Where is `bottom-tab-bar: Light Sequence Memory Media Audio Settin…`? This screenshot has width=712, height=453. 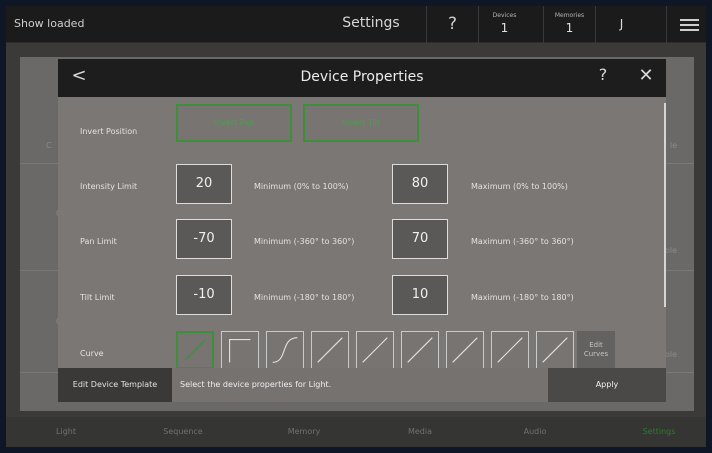 bottom-tab-bar: Light Sequence Memory Media Audio Settin… is located at coordinates (356, 432).